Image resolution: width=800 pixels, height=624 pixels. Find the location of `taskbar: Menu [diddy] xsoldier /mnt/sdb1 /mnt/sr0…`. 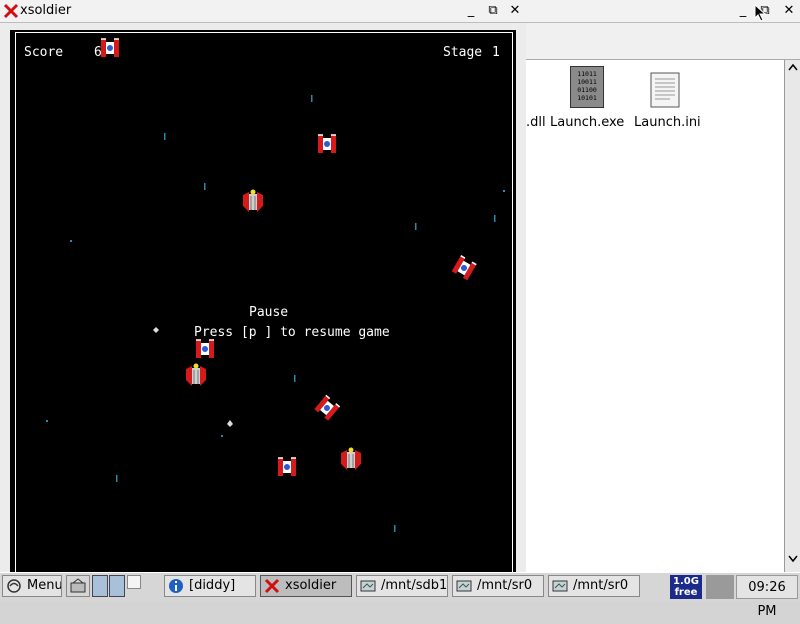

taskbar: Menu [diddy] xsoldier /mnt/sdb1 /mnt/sr0… is located at coordinates (400, 595).